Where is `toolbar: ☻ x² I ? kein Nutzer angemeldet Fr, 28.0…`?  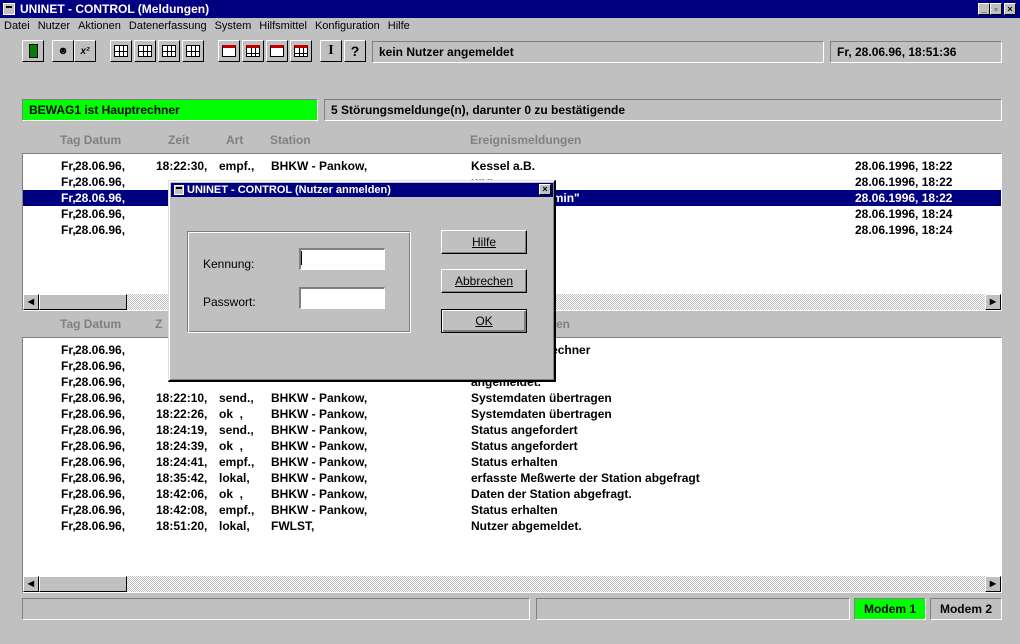
toolbar: ☻ x² I ? kein Nutzer angemeldet Fr, 28.0… is located at coordinates (510, 51).